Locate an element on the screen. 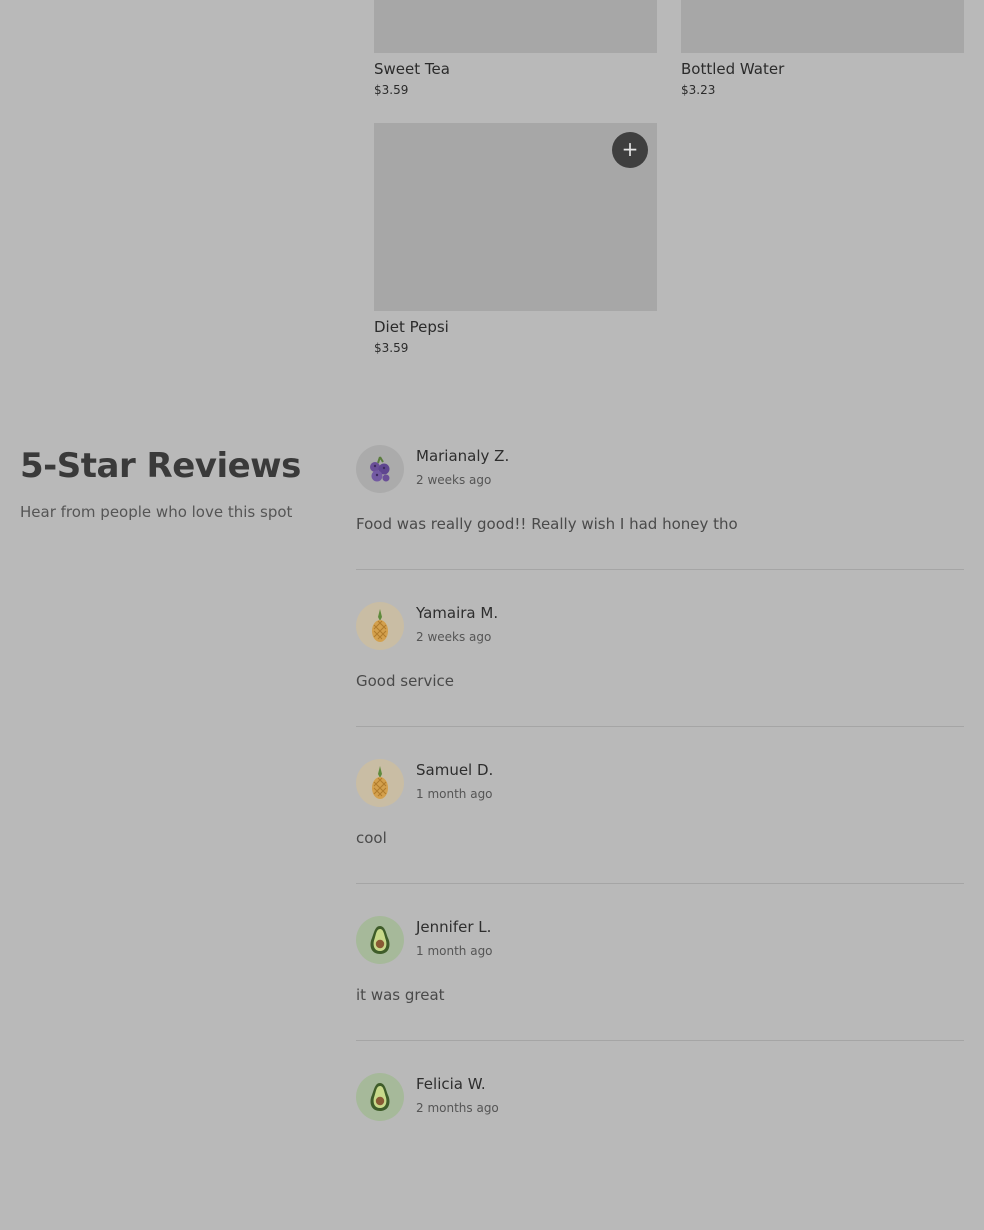  reviewer-name: Marianaly Z. is located at coordinates (463, 456).